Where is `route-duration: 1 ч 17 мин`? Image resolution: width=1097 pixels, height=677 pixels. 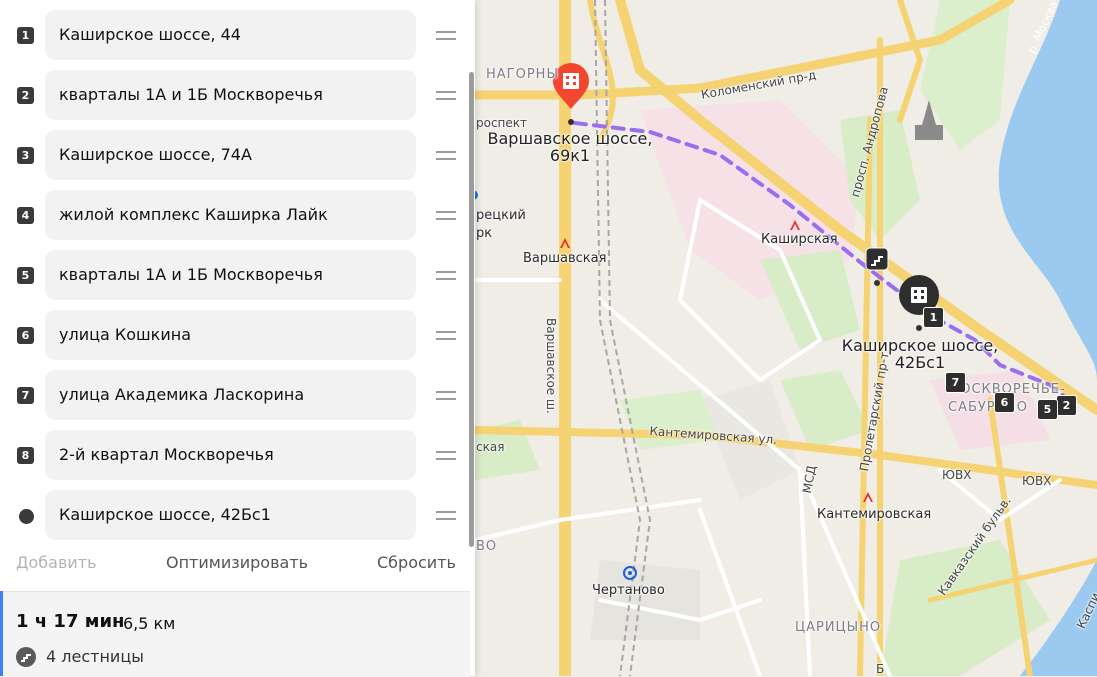 route-duration: 1 ч 17 мин is located at coordinates (70, 621).